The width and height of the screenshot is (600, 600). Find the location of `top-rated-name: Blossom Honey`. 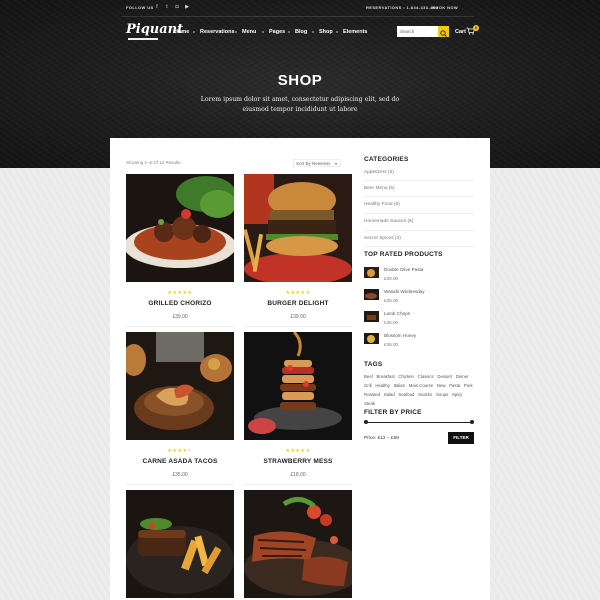

top-rated-name: Blossom Honey is located at coordinates (400, 335).